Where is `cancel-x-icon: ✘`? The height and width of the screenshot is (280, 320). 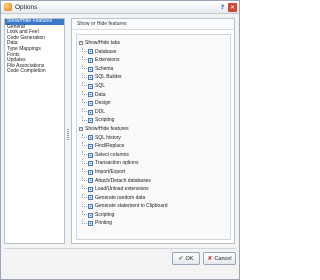
cancel-x-icon: ✘ is located at coordinates (210, 258).